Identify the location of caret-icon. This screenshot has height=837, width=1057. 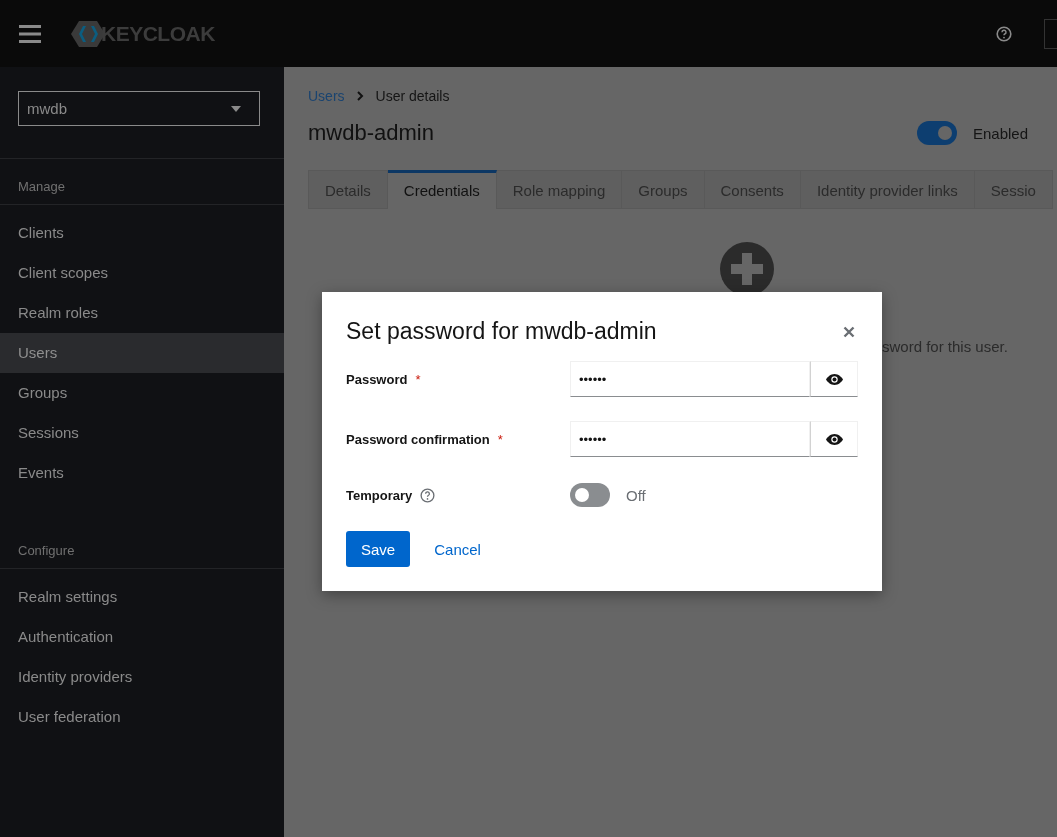
(236, 108).